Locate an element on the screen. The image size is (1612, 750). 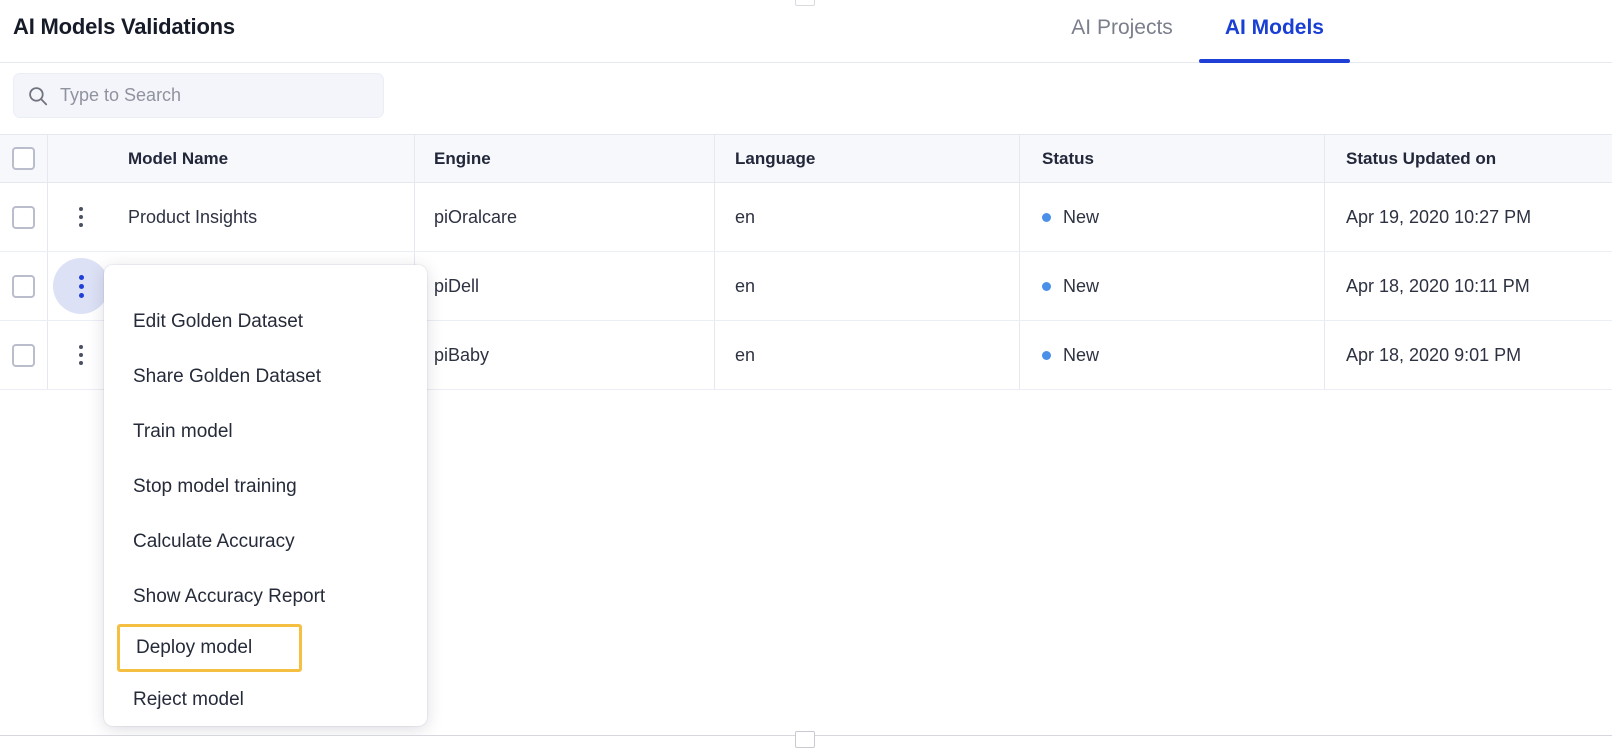
menu-item-stop-model-training: Stop model training is located at coordinates (265, 486).